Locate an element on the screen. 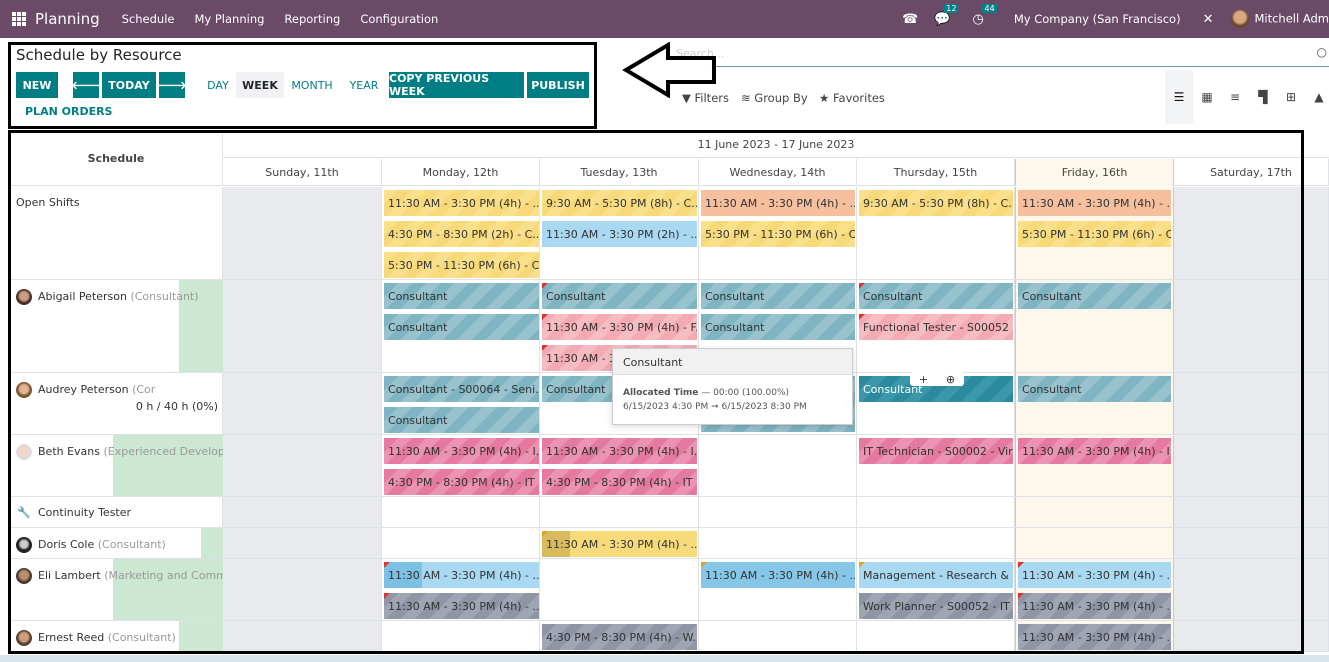 This screenshot has height=662, width=1329. today-button: TODAY is located at coordinates (129, 85).